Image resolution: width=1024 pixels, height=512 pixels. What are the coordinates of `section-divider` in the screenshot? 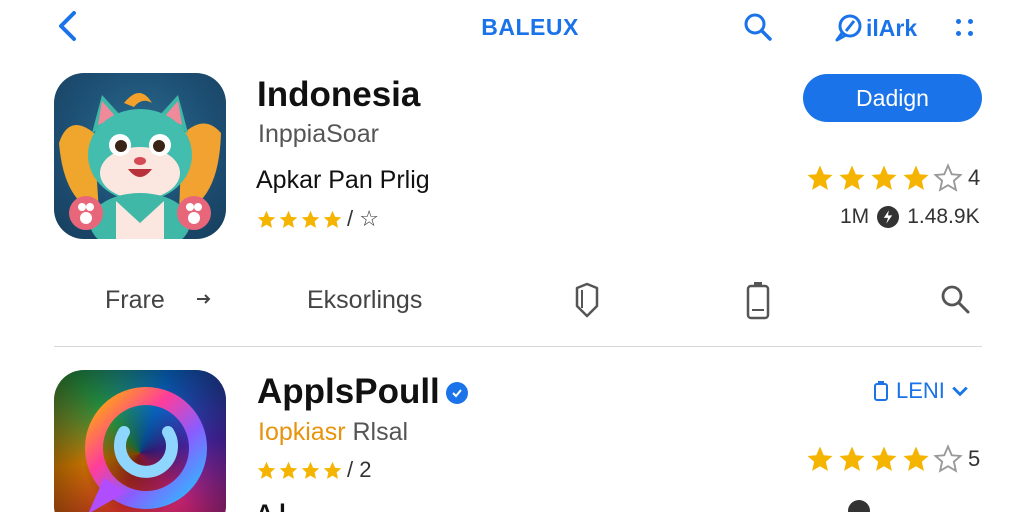 It's located at (518, 346).